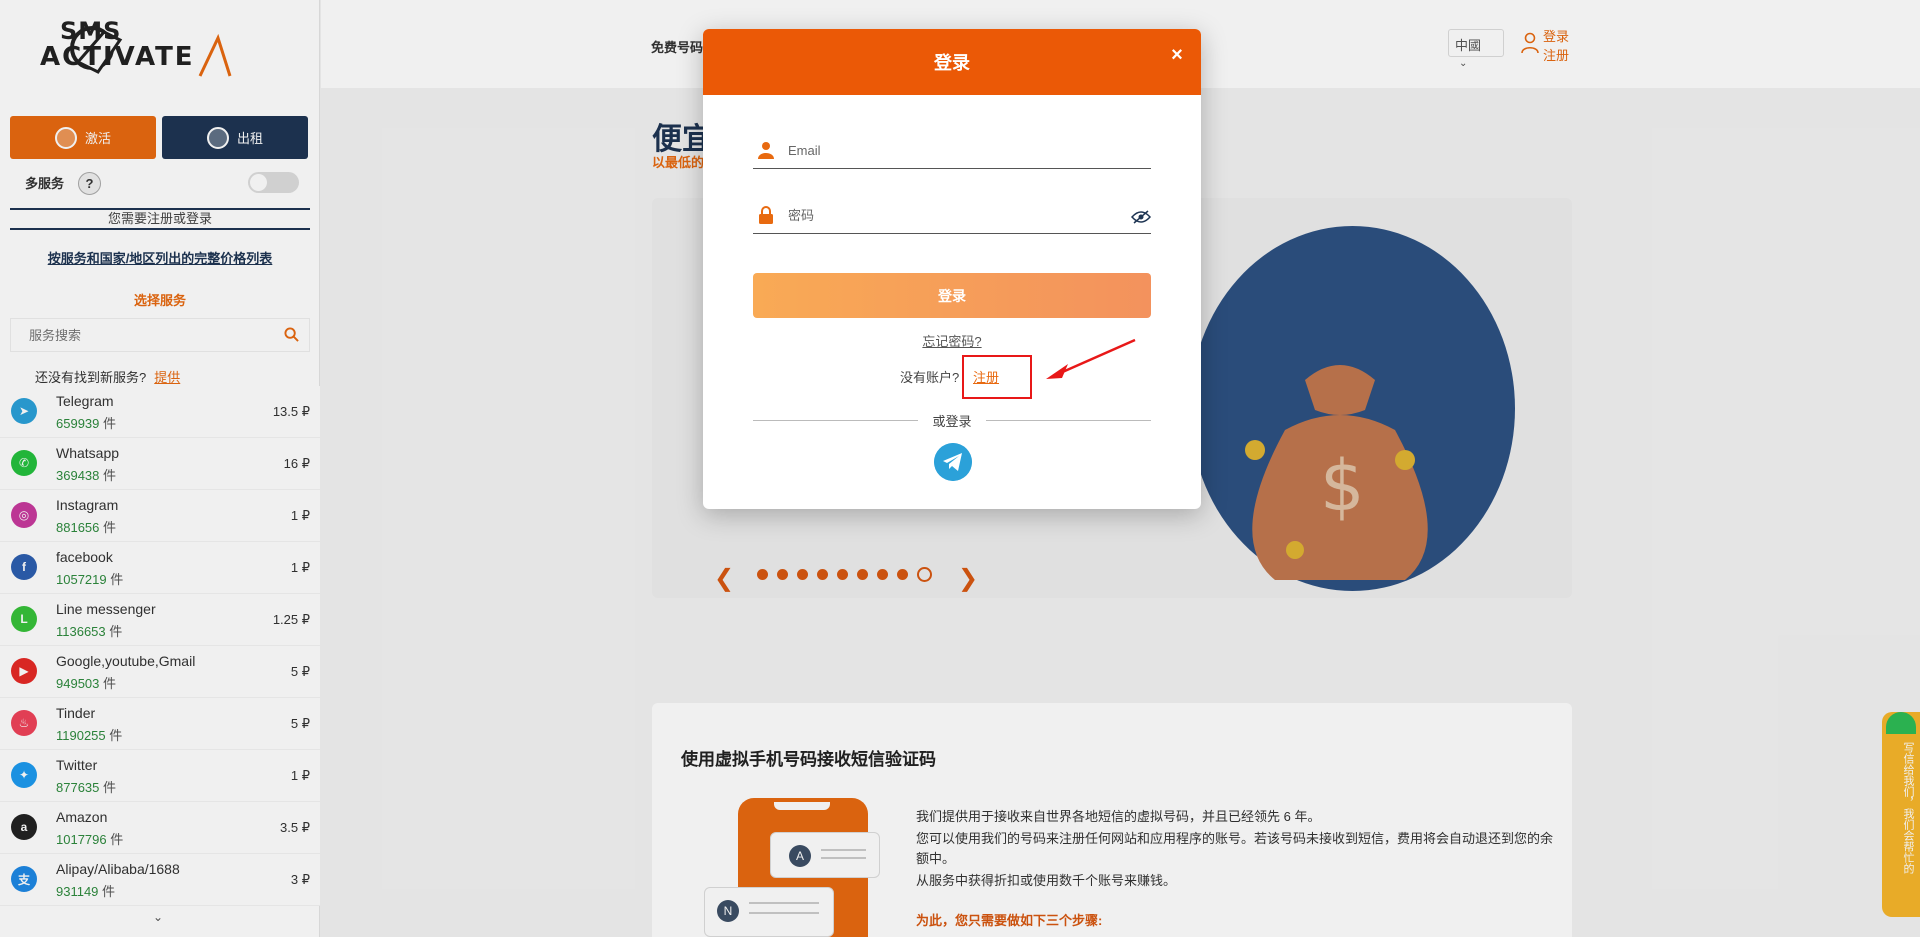 The image size is (1920, 937). I want to click on divider-line, so click(1068, 420).